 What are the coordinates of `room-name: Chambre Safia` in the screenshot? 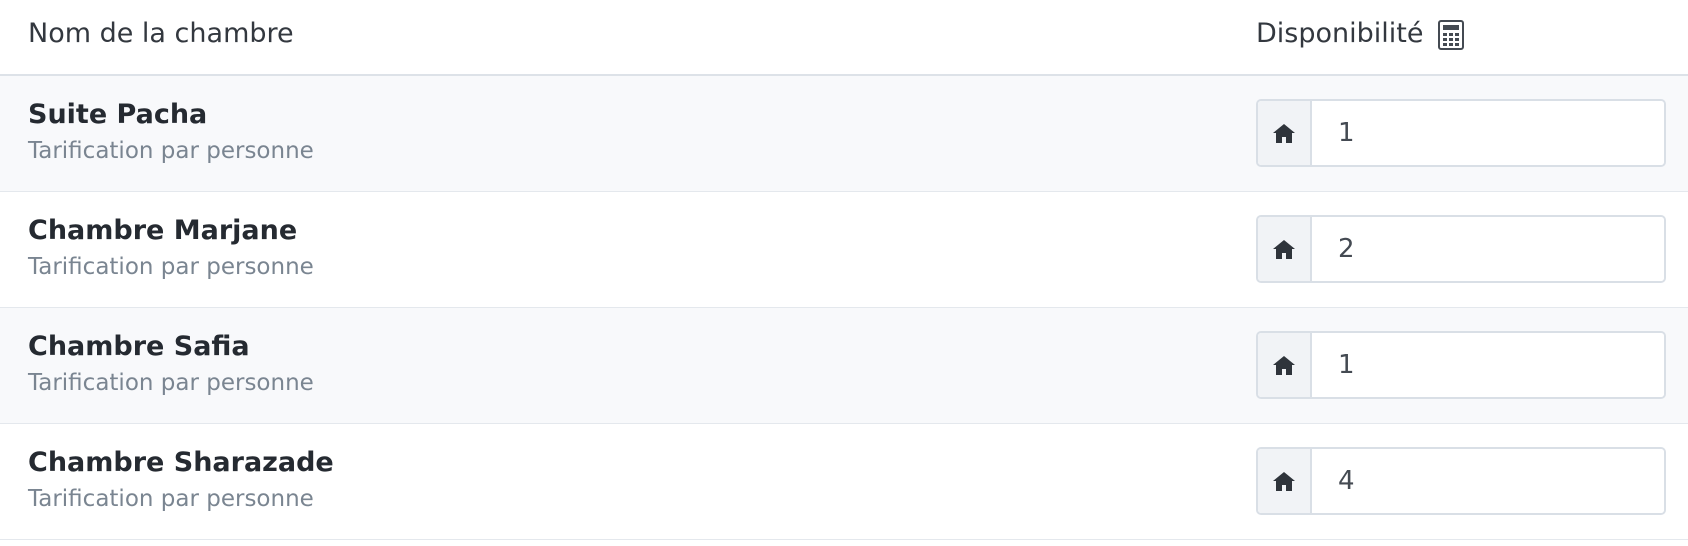 It's located at (139, 346).